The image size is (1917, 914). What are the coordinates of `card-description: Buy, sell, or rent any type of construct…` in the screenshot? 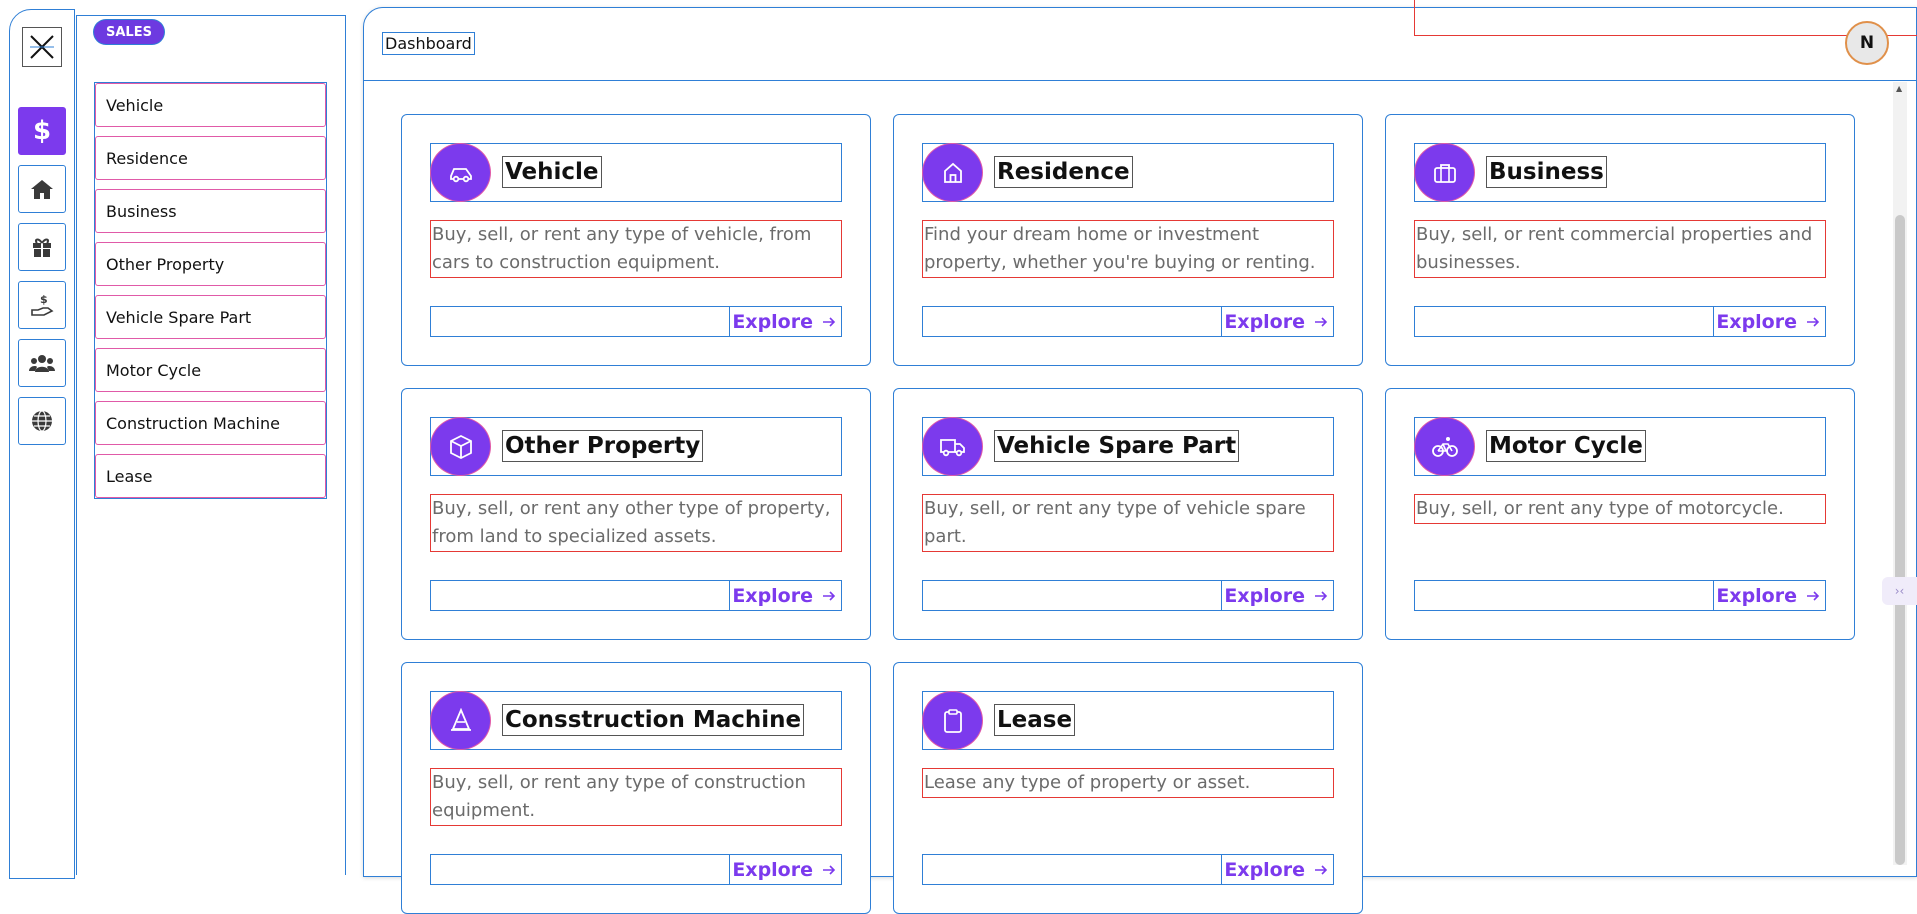 It's located at (636, 797).